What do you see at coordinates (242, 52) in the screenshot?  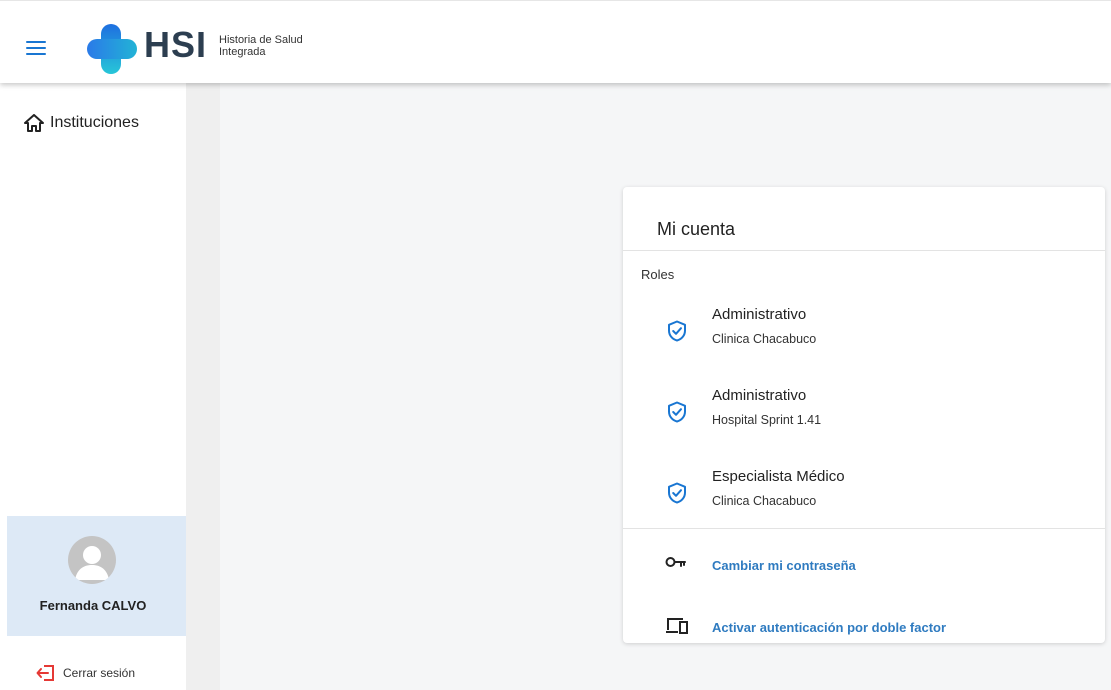 I see `logo-subtitle-line2: Integrada` at bounding box center [242, 52].